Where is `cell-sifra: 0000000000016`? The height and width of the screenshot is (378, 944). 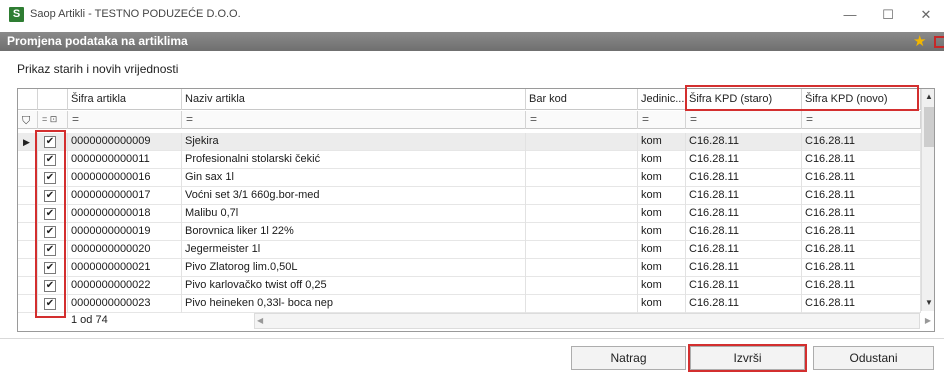 cell-sifra: 0000000000016 is located at coordinates (125, 178).